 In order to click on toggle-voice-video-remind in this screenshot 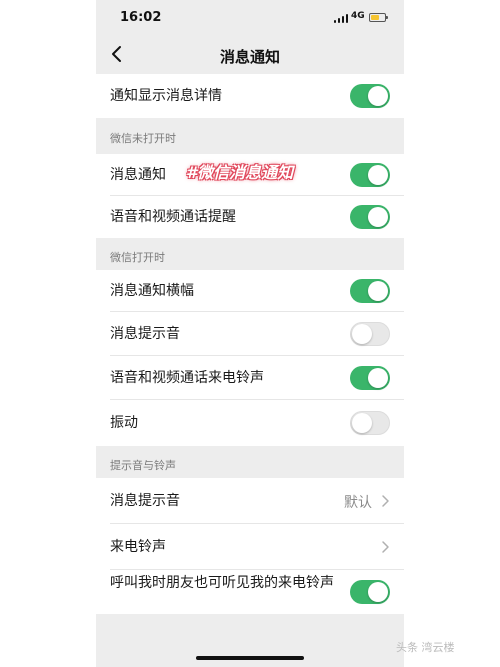, I will do `click(370, 217)`.